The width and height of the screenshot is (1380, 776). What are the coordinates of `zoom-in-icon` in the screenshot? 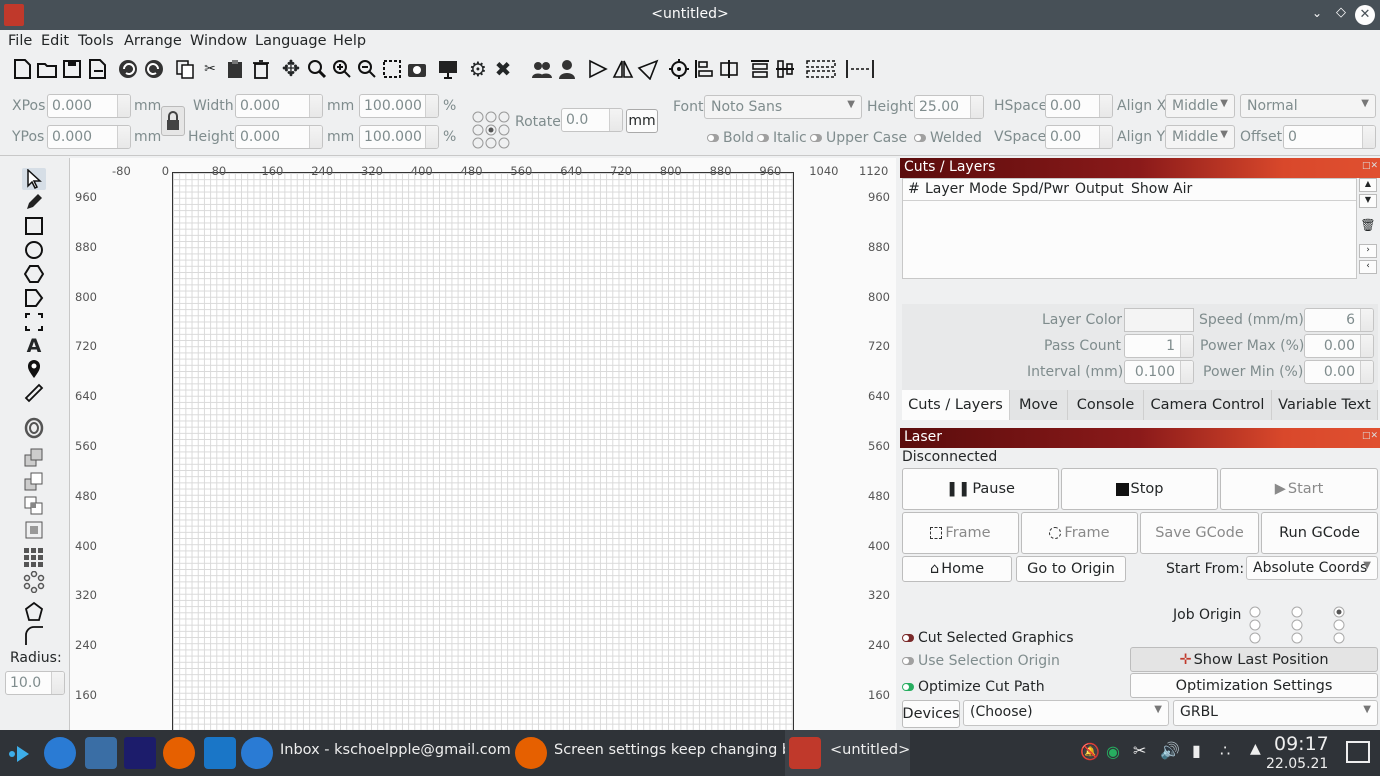 It's located at (342, 69).